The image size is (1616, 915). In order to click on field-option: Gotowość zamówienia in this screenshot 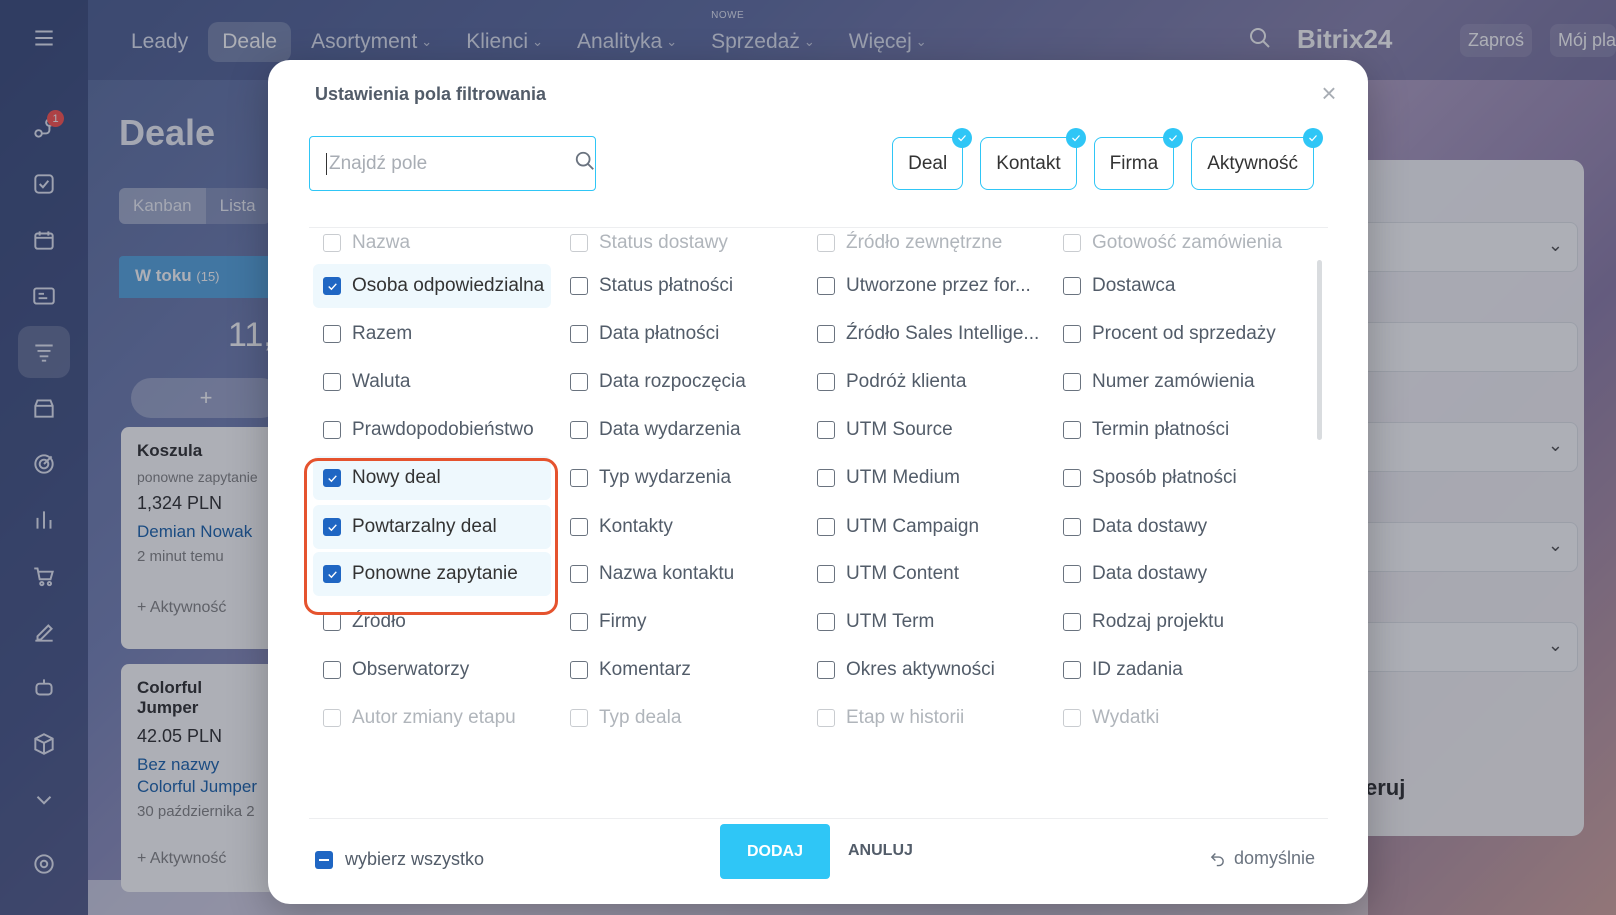, I will do `click(1172, 246)`.